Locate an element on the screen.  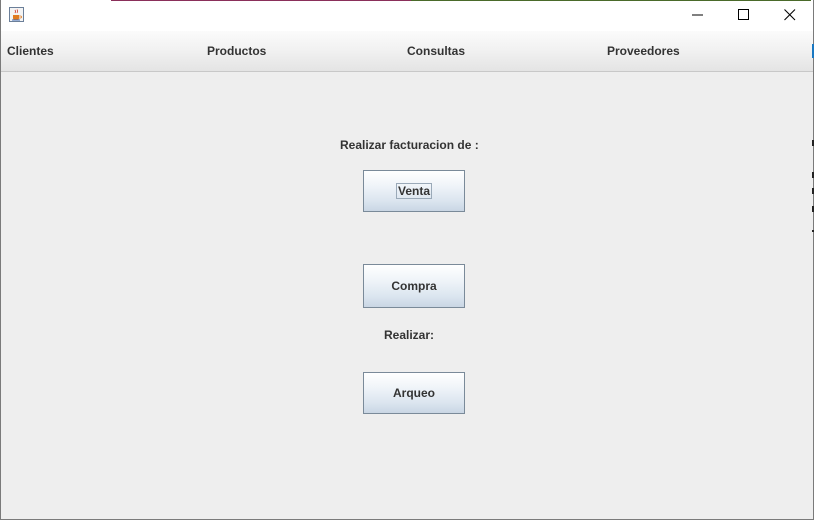
maximize-icon is located at coordinates (743, 14).